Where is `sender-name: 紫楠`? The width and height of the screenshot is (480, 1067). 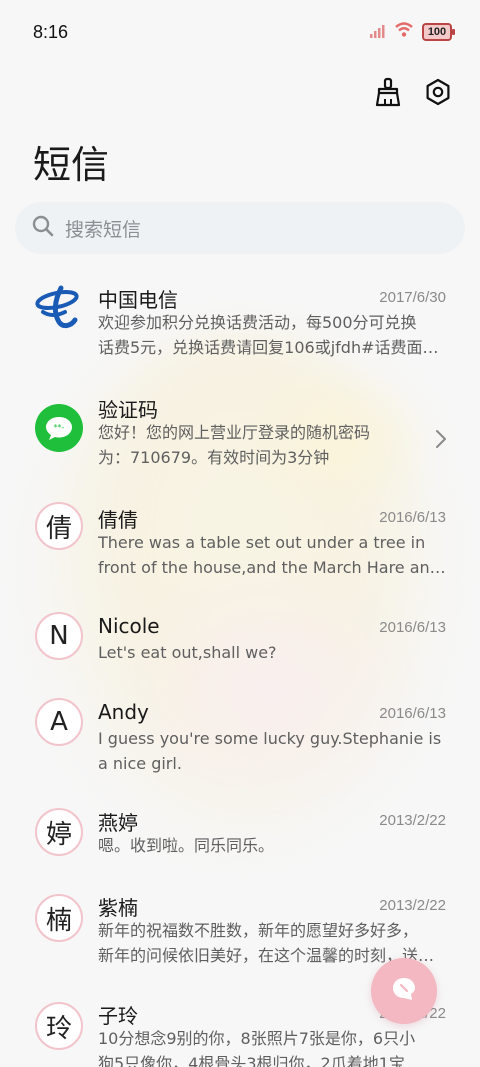 sender-name: 紫楠 is located at coordinates (118, 908).